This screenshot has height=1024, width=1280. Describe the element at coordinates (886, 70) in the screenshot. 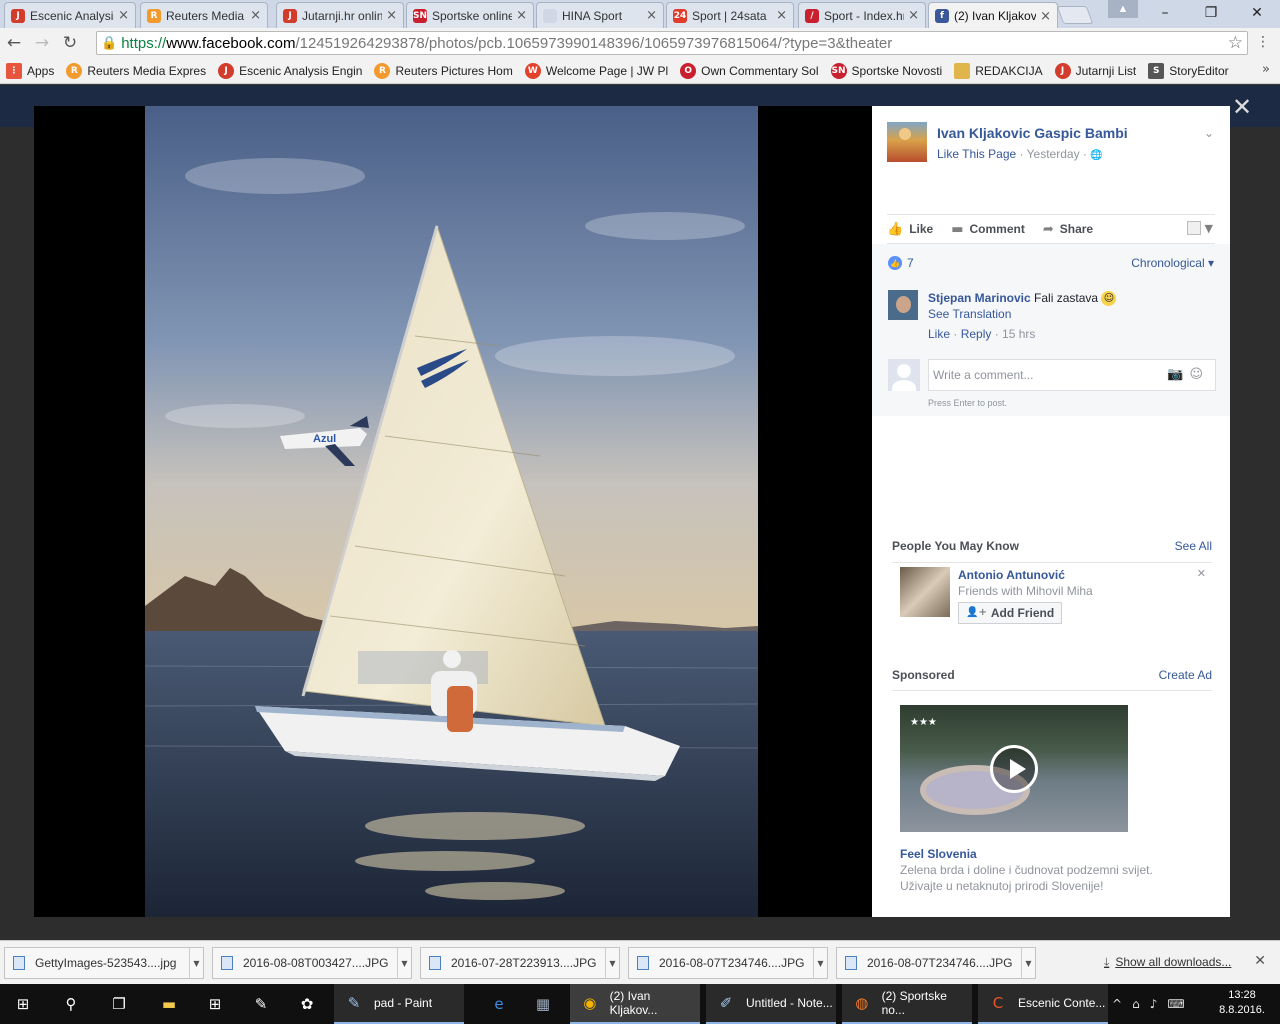

I see `bookmark-item: SN Sportske Novosti` at that location.